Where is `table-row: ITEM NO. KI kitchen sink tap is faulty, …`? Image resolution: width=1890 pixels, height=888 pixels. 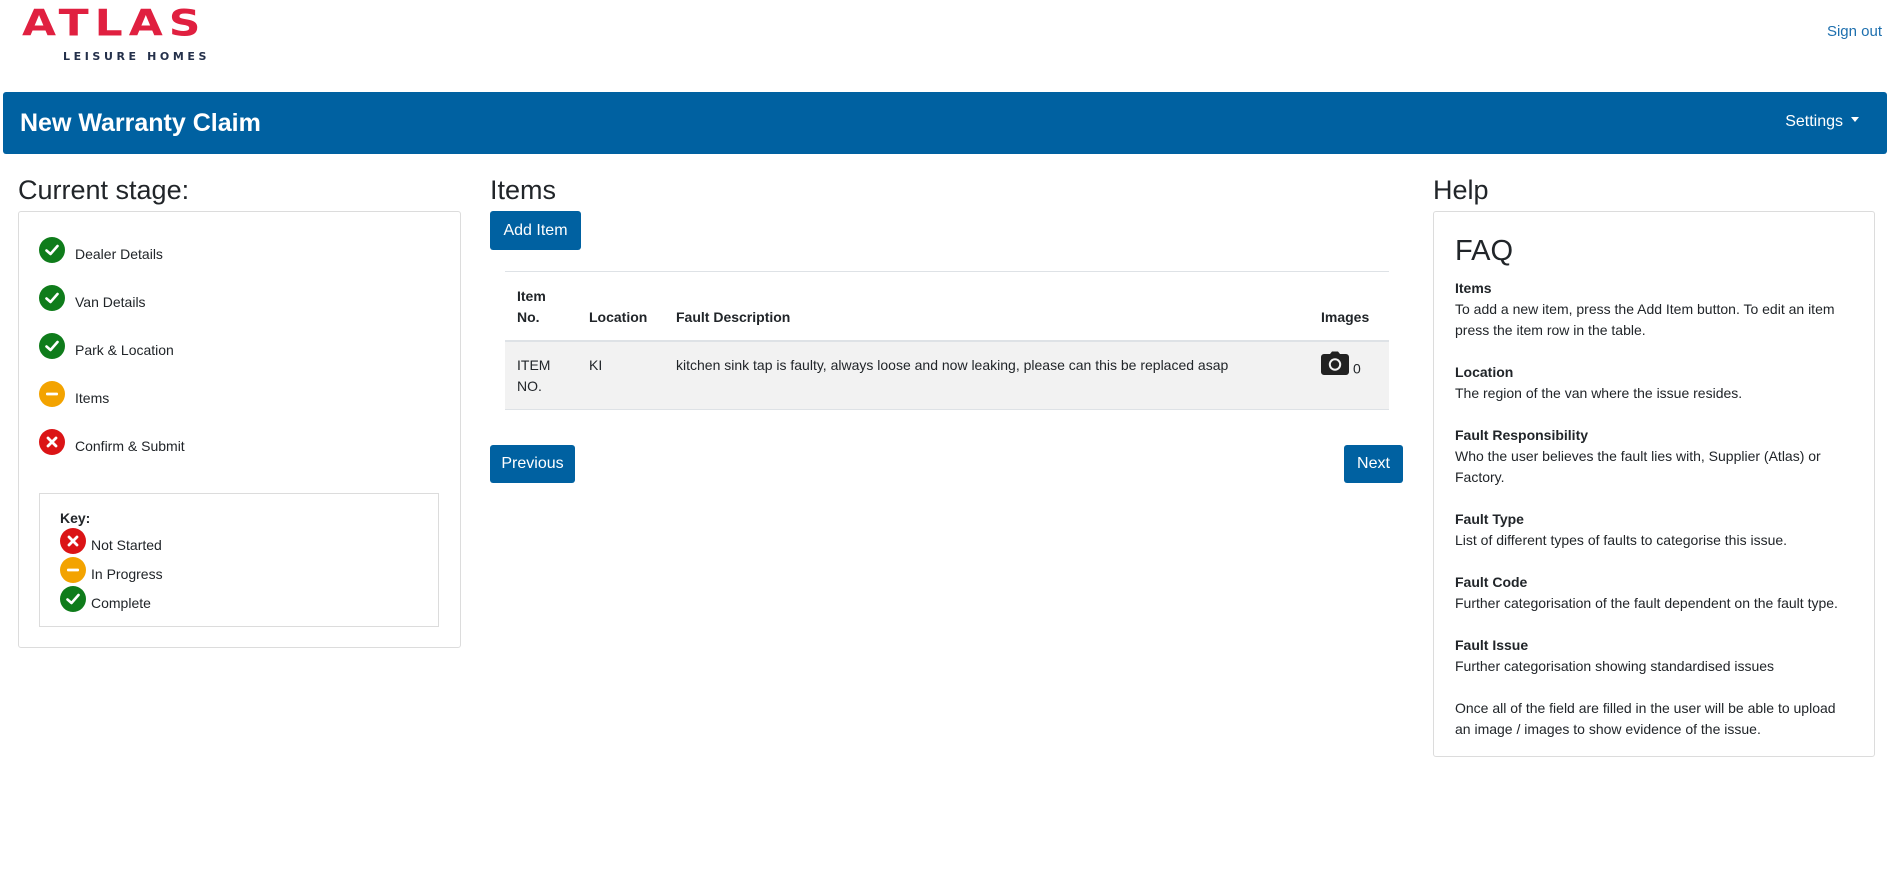
table-row: ITEM NO. KI kitchen sink tap is faulty, … is located at coordinates (947, 375).